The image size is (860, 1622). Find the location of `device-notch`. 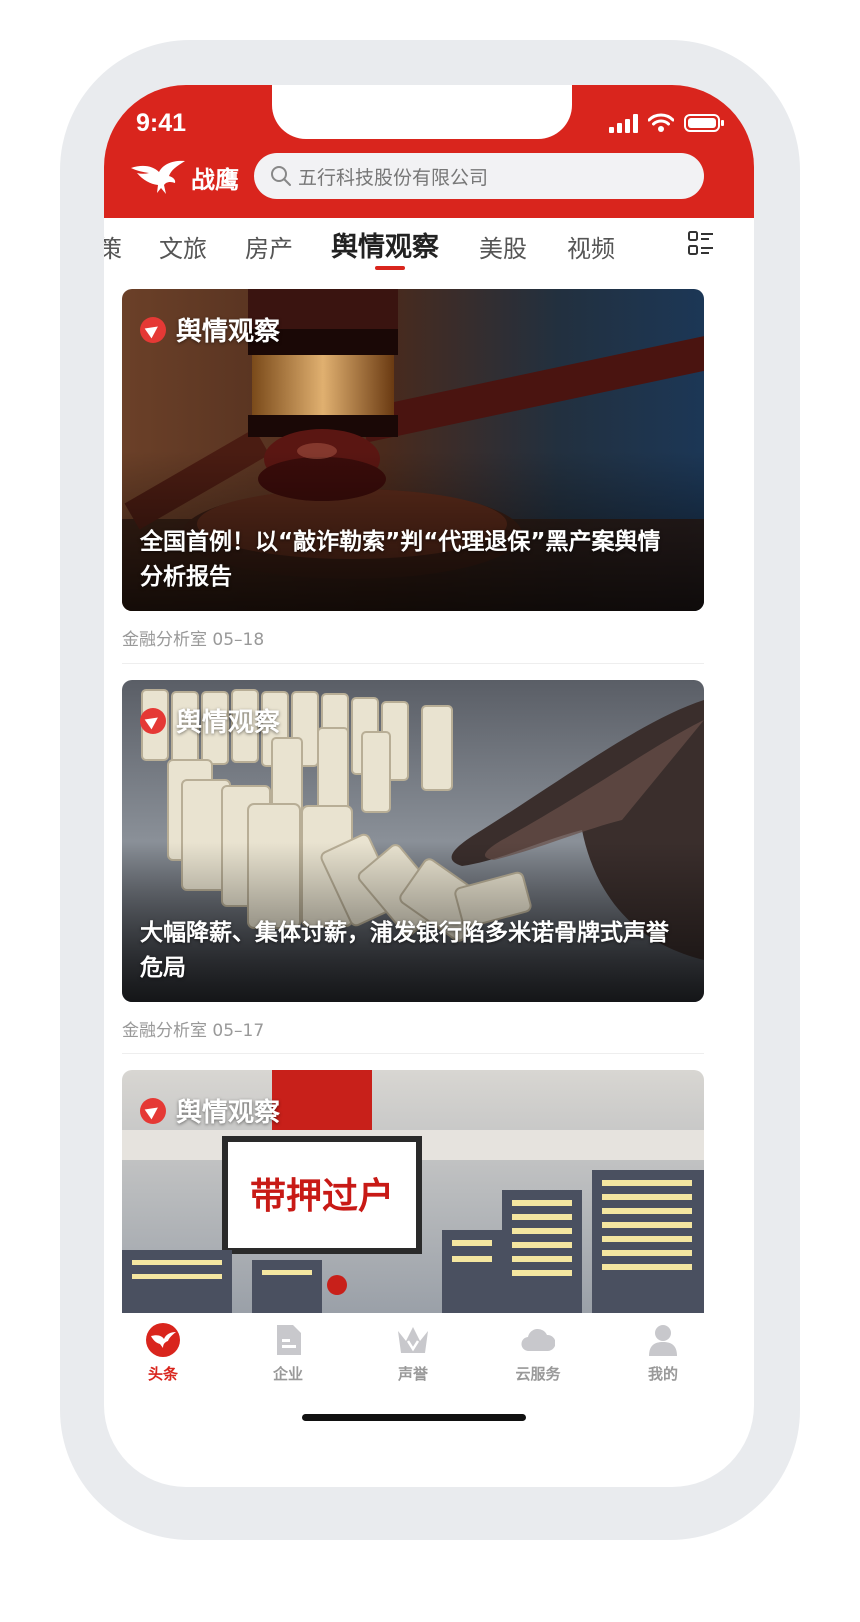

device-notch is located at coordinates (422, 112).